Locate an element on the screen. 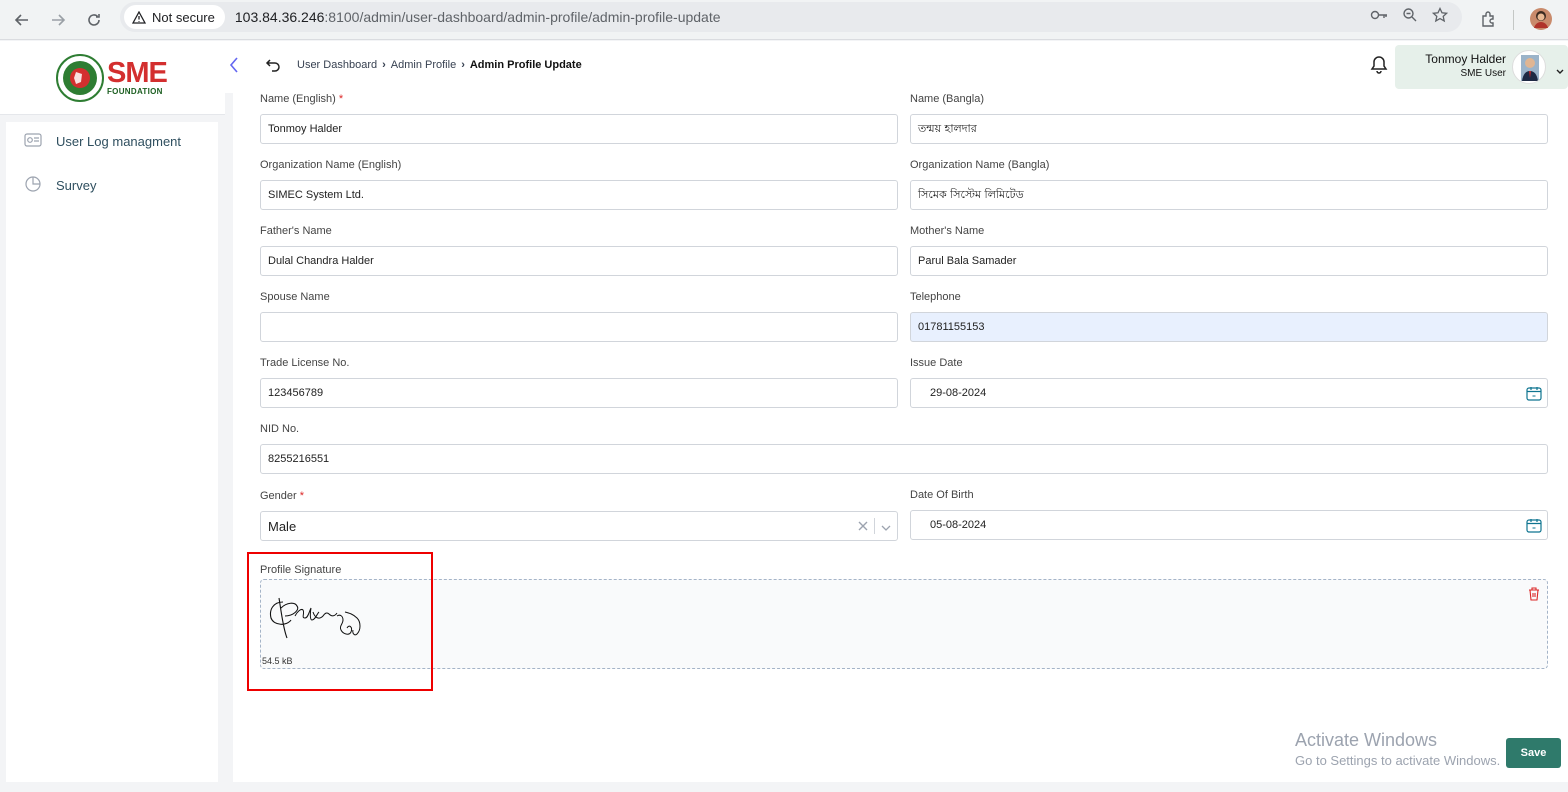  logo-sub: FOUNDATION is located at coordinates (135, 91).